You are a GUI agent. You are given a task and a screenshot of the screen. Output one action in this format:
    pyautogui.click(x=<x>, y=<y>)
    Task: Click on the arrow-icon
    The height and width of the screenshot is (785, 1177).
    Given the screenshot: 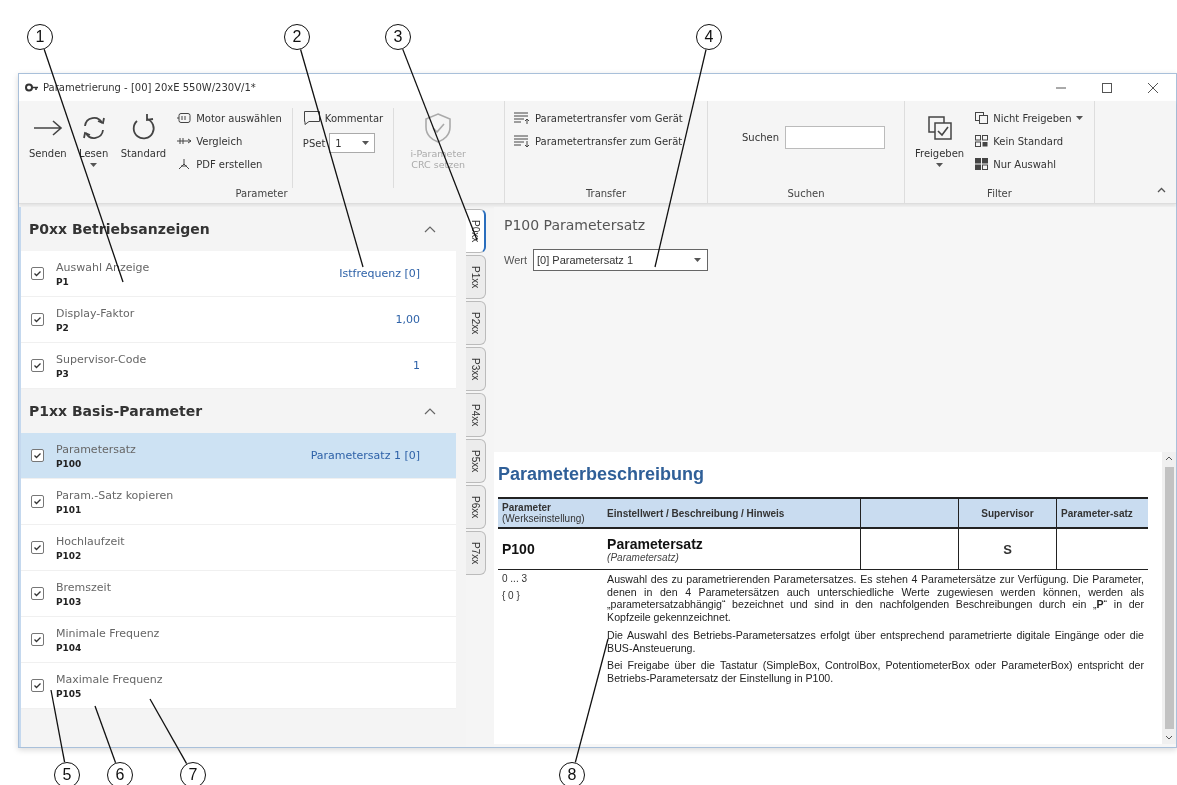 What is the action you would take?
    pyautogui.click(x=47, y=128)
    